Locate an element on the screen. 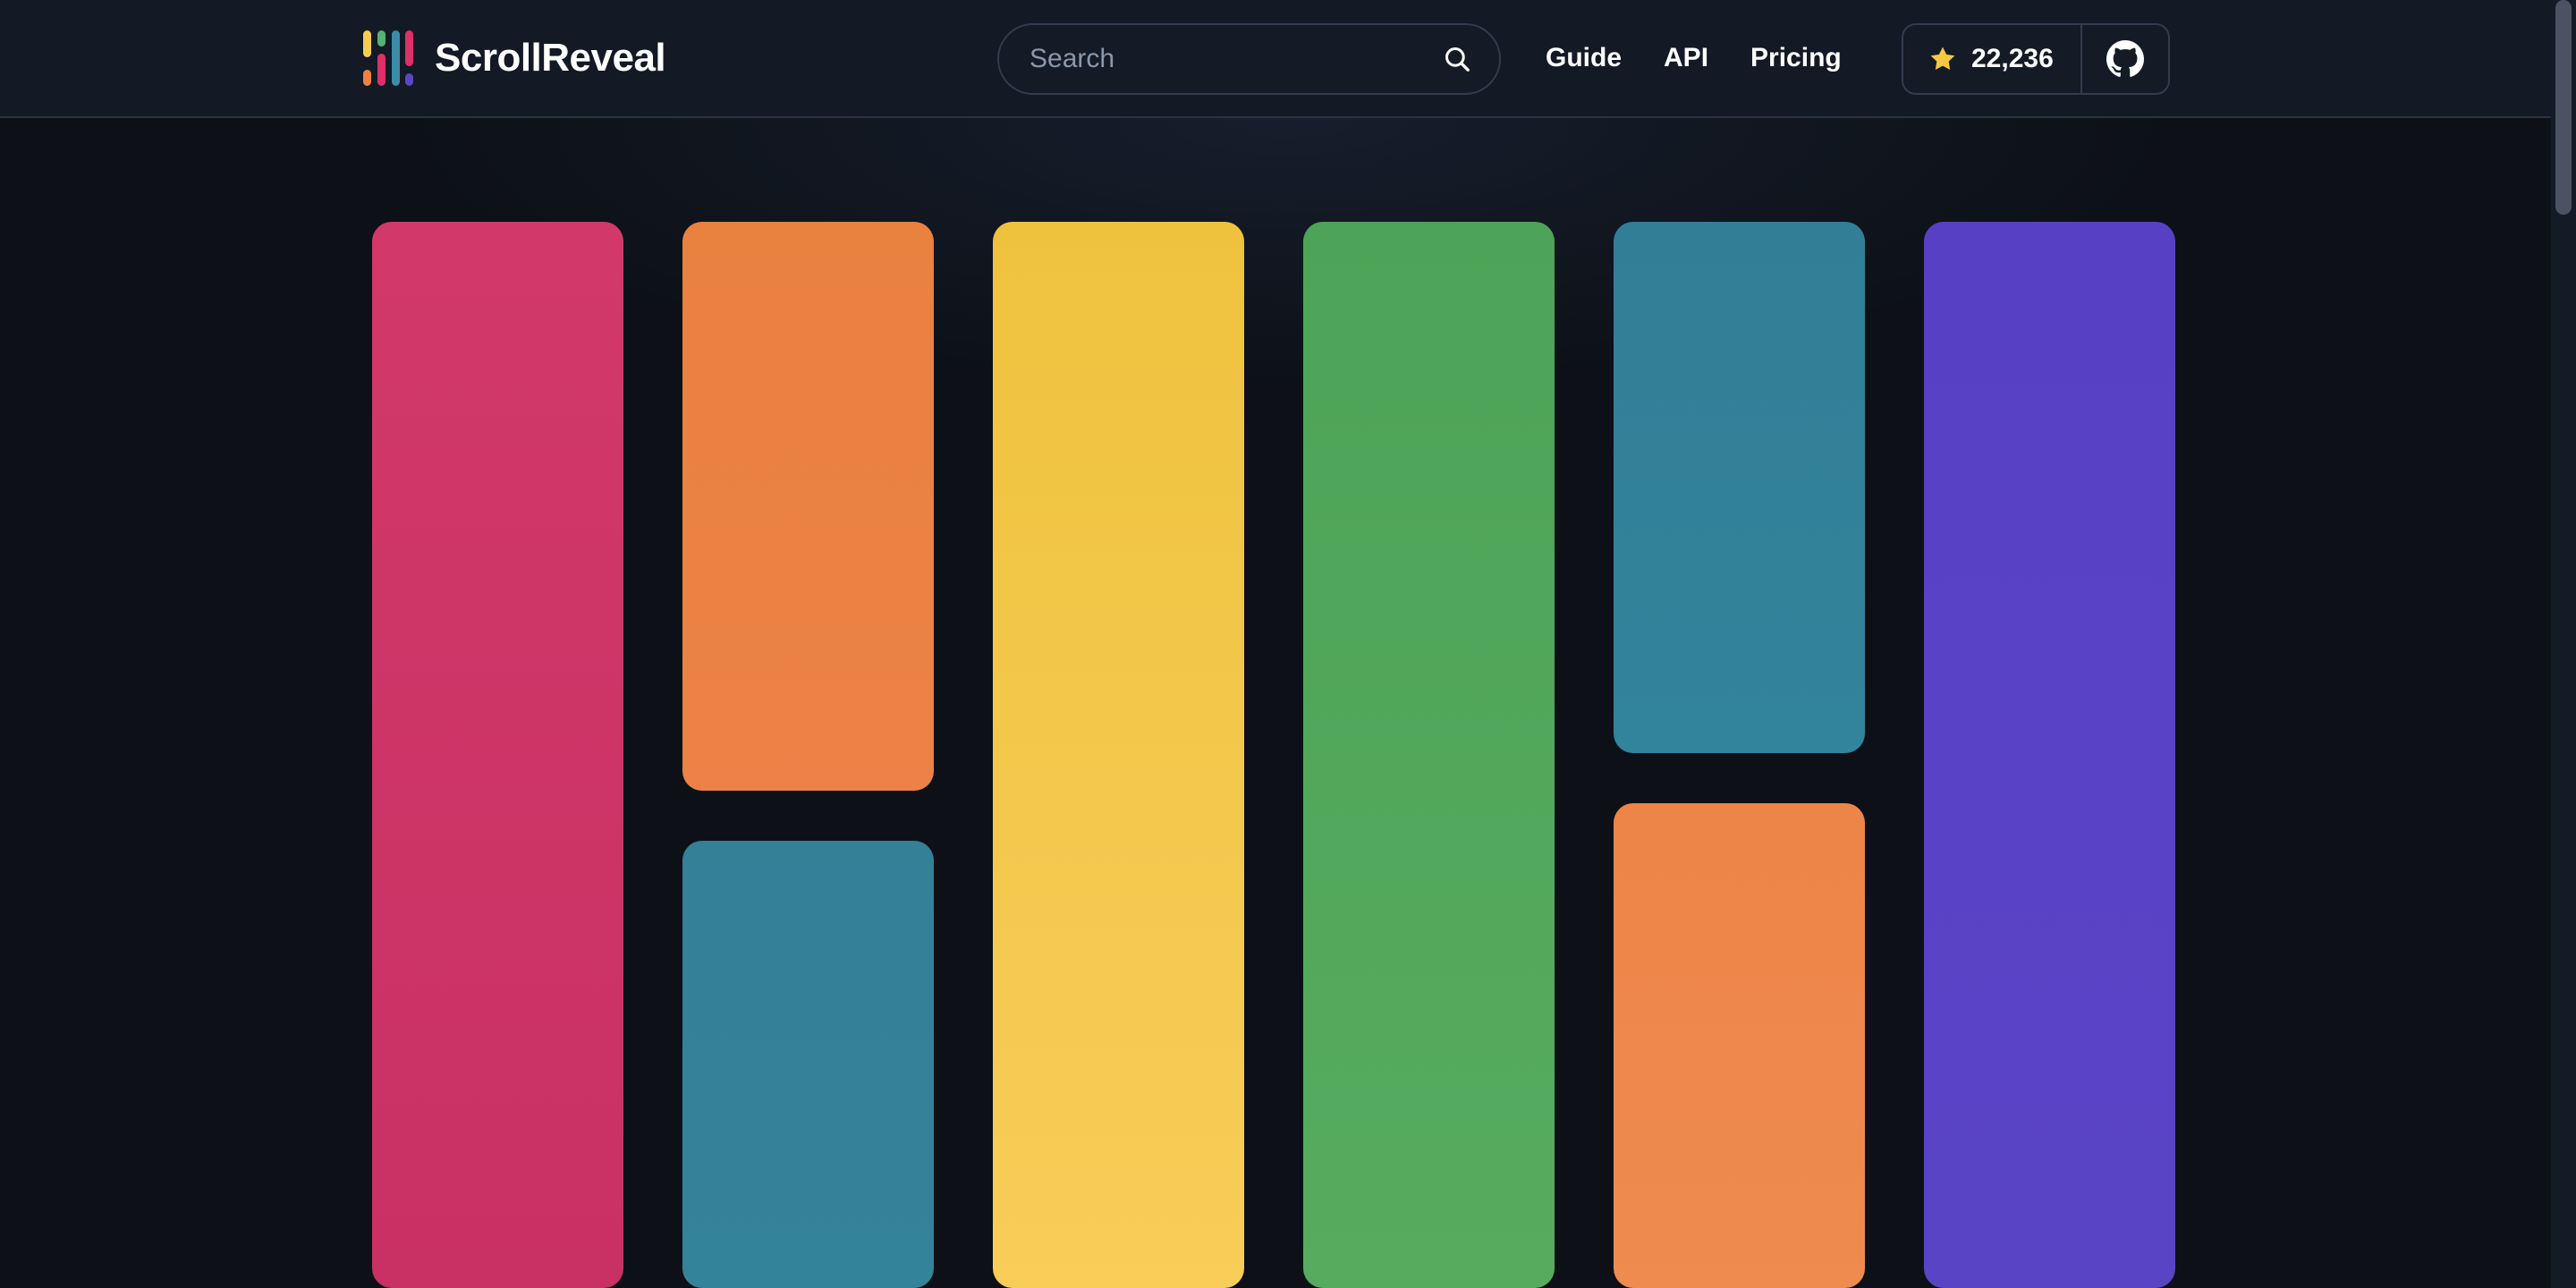 The height and width of the screenshot is (1288, 2576). site-header: ScrollReveal Guide API Pricing 22,236 is located at coordinates (1288, 59).